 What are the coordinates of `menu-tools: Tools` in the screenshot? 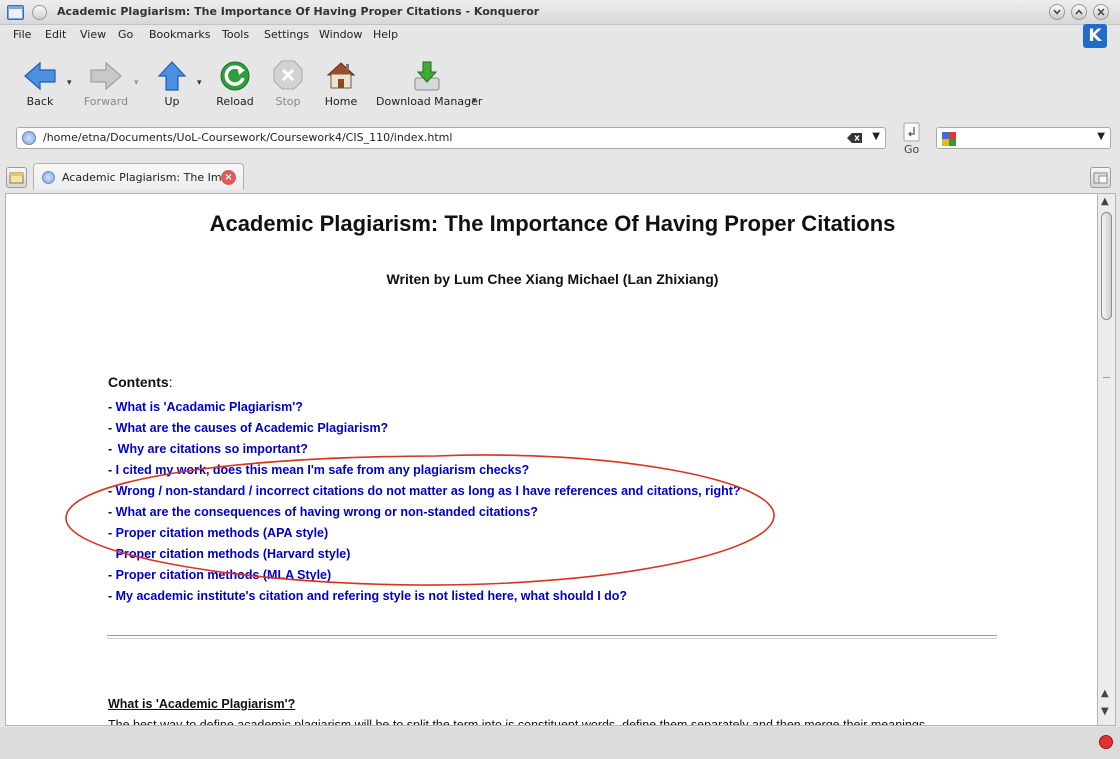 It's located at (235, 34).